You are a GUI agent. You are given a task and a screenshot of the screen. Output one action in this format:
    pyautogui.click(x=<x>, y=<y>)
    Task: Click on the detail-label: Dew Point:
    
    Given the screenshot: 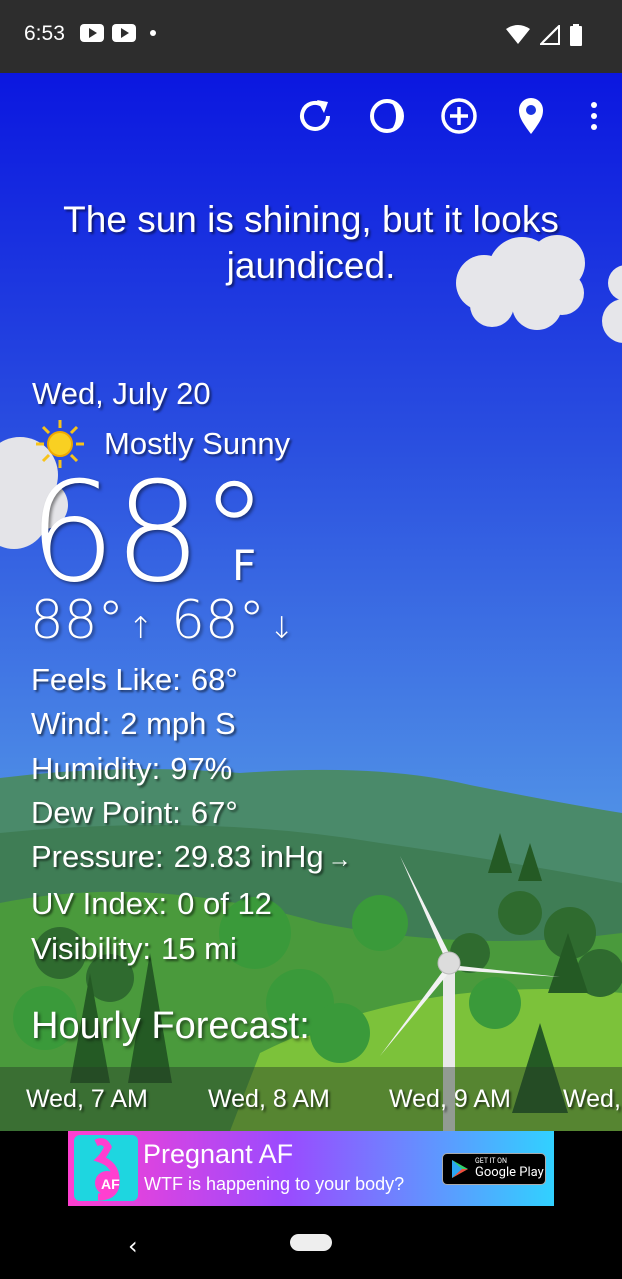 What is the action you would take?
    pyautogui.click(x=106, y=812)
    